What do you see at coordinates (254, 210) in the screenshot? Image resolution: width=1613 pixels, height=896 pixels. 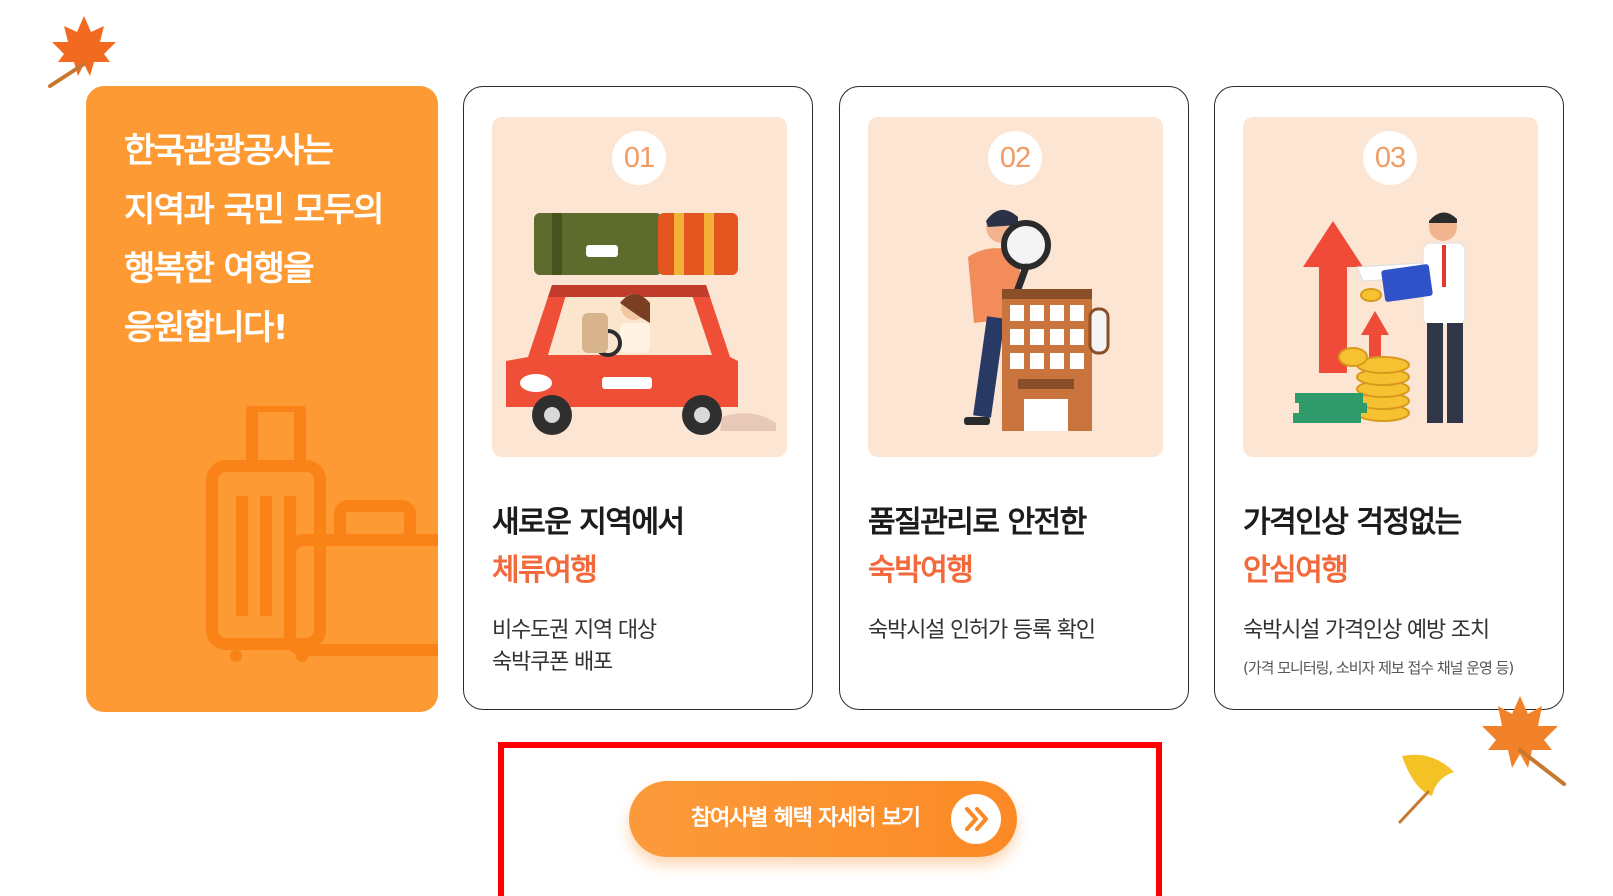 I see `intro-line: 지역과 국민 모두의` at bounding box center [254, 210].